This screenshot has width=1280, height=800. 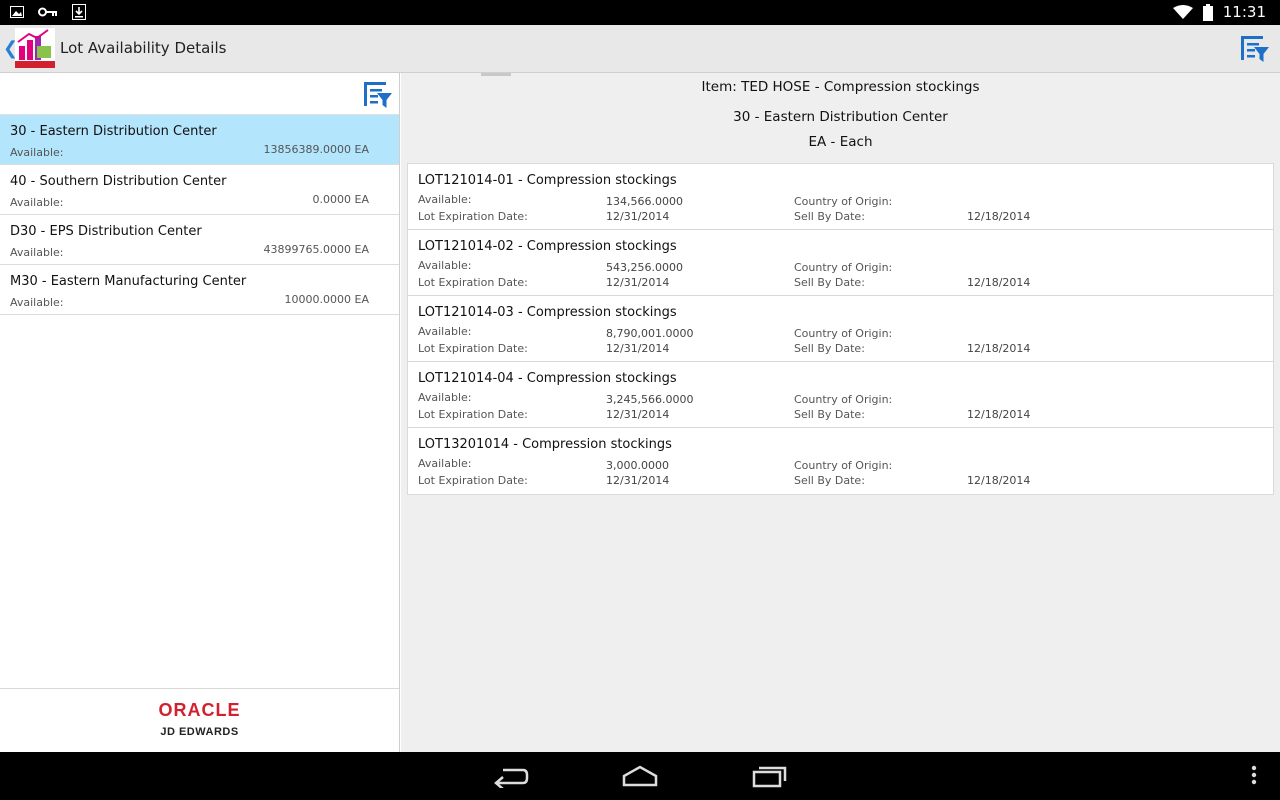 I want to click on oracle-jd-edwards-logo: ORACLE JD EDWARDS, so click(x=199, y=720).